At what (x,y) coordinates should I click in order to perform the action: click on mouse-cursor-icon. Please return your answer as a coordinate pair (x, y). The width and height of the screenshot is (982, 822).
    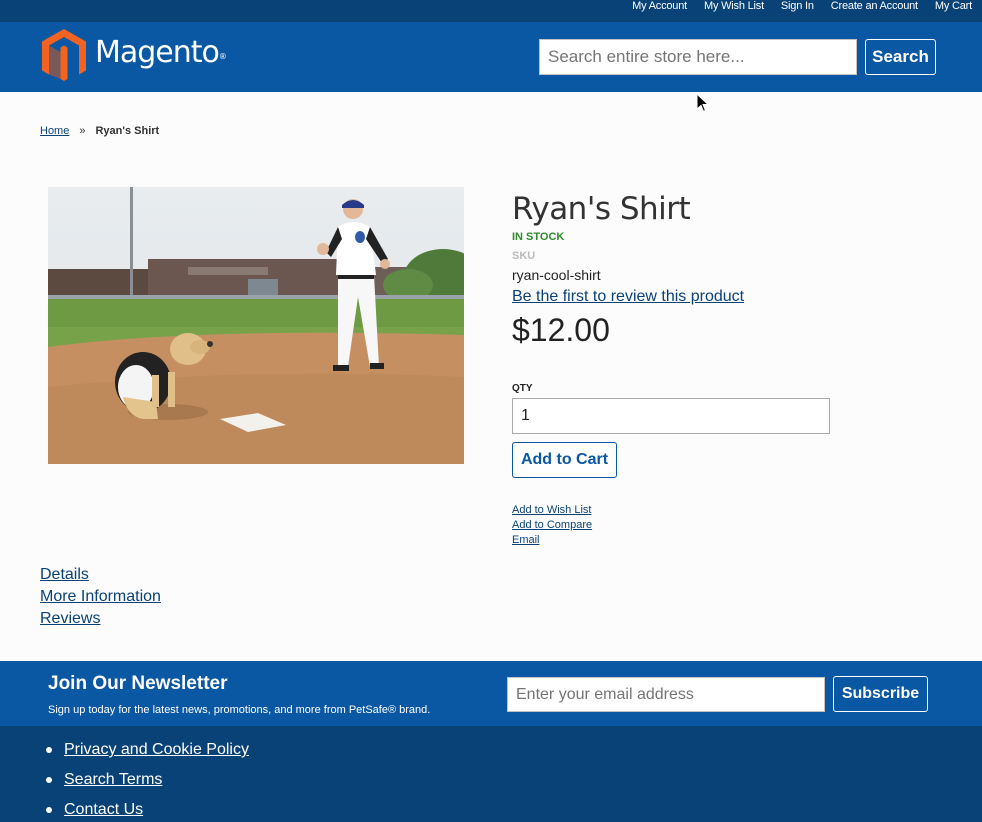
    Looking at the image, I should click on (703, 103).